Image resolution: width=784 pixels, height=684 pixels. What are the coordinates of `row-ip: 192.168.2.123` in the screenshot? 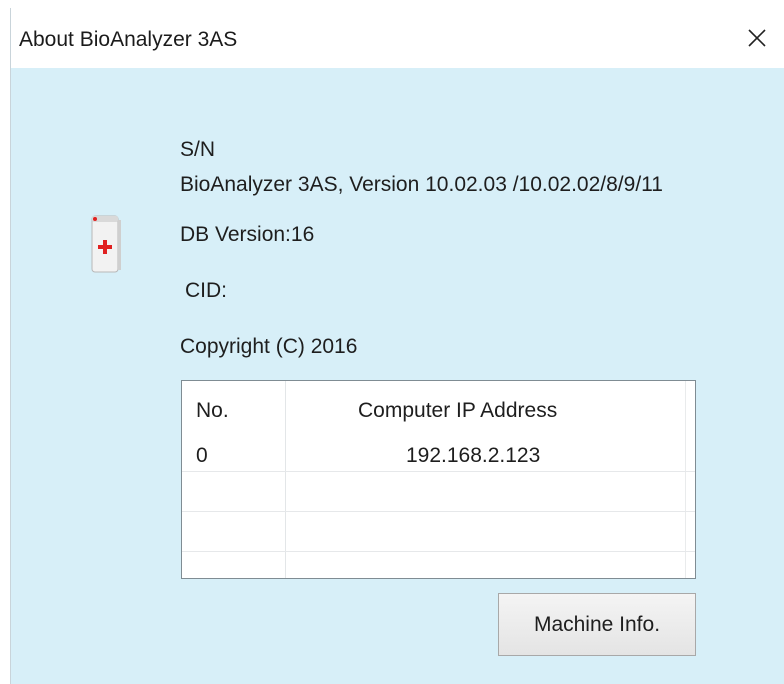 It's located at (473, 455).